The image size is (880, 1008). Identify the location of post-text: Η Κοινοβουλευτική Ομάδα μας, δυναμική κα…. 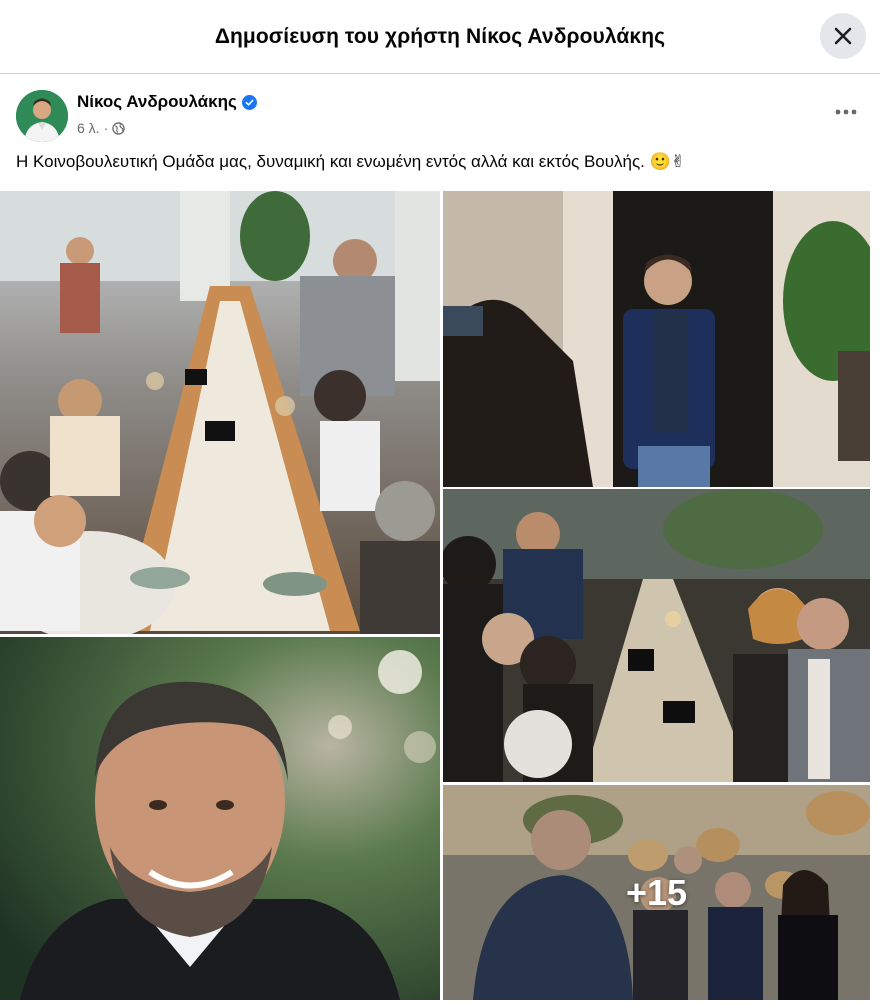
(350, 162).